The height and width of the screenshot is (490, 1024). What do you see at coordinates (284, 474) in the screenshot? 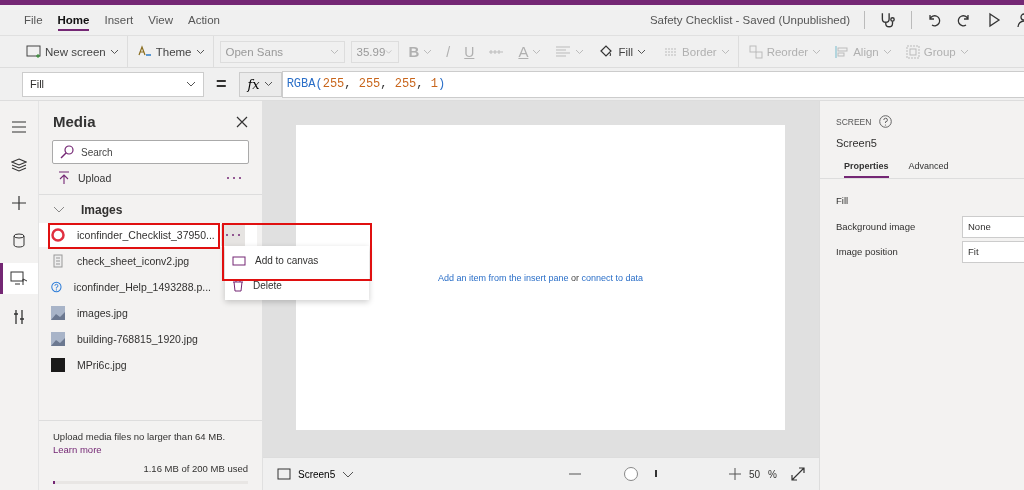
I see `screen-icon` at bounding box center [284, 474].